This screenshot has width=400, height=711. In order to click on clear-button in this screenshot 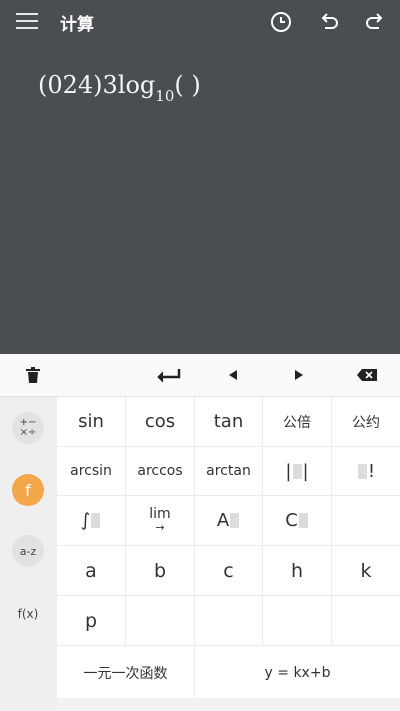, I will do `click(33, 375)`.